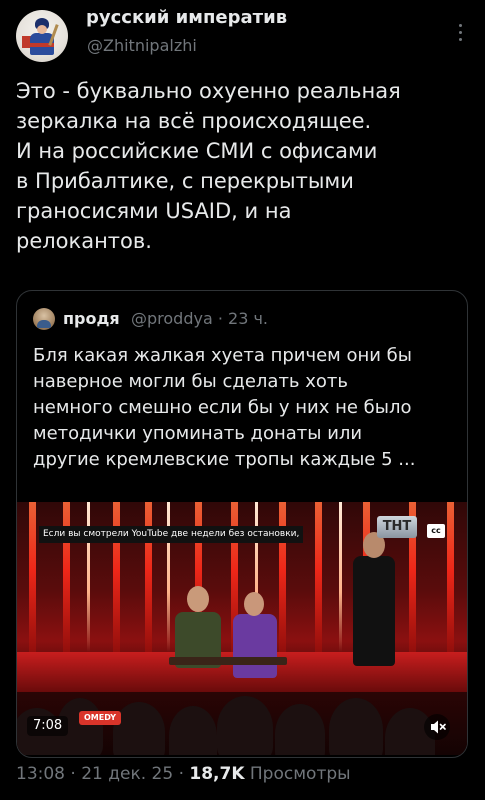 The width and height of the screenshot is (485, 800). What do you see at coordinates (42, 29) in the screenshot?
I see `avatar-figure-face` at bounding box center [42, 29].